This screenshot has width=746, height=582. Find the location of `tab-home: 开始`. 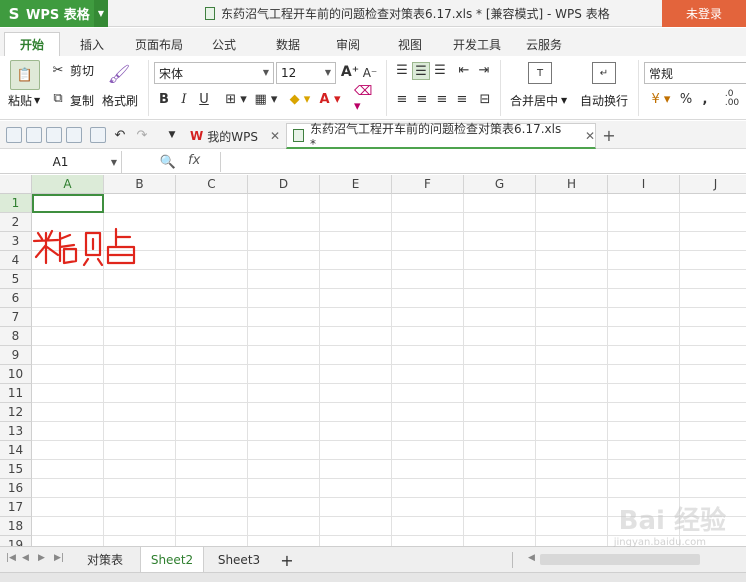

tab-home: 开始 is located at coordinates (32, 44).